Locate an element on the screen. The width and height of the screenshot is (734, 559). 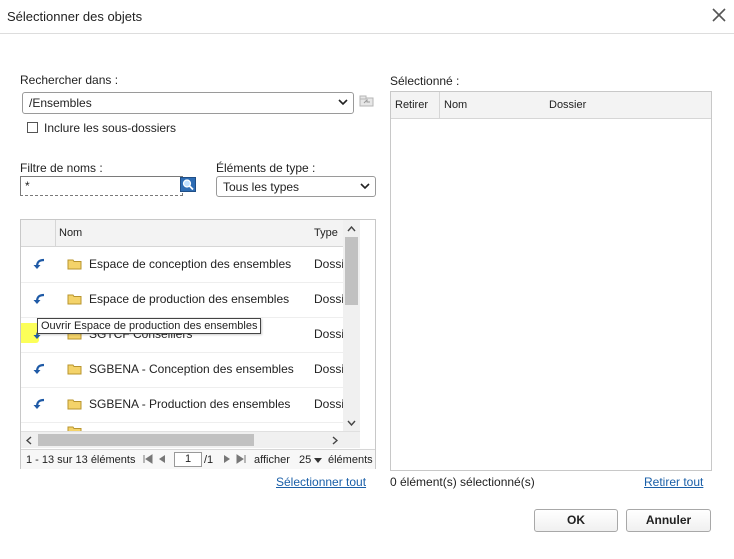
dialog-title-bar: Sélectionner des objets is located at coordinates (367, 17).